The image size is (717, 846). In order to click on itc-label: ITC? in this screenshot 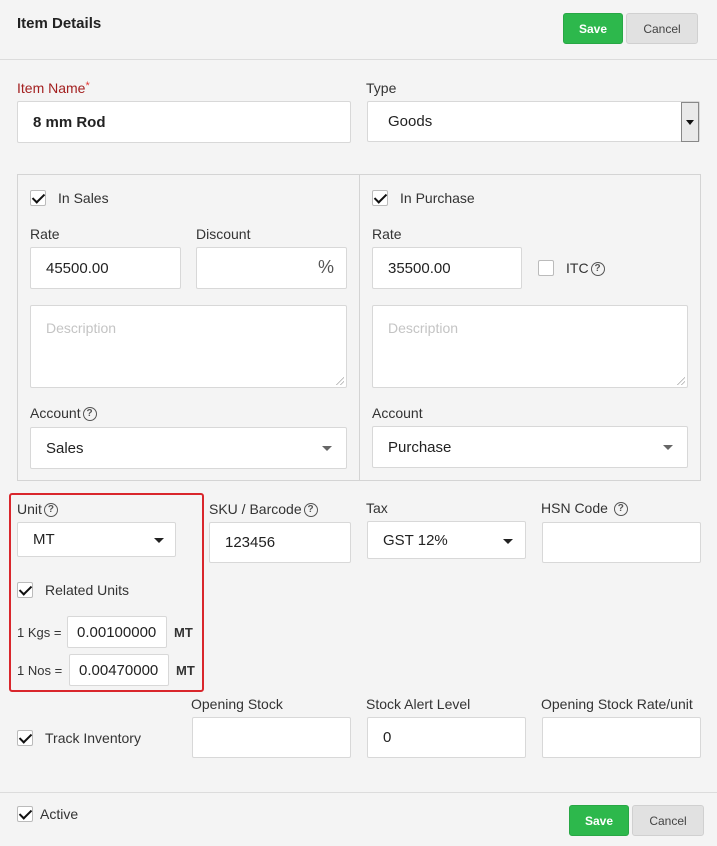, I will do `click(585, 268)`.